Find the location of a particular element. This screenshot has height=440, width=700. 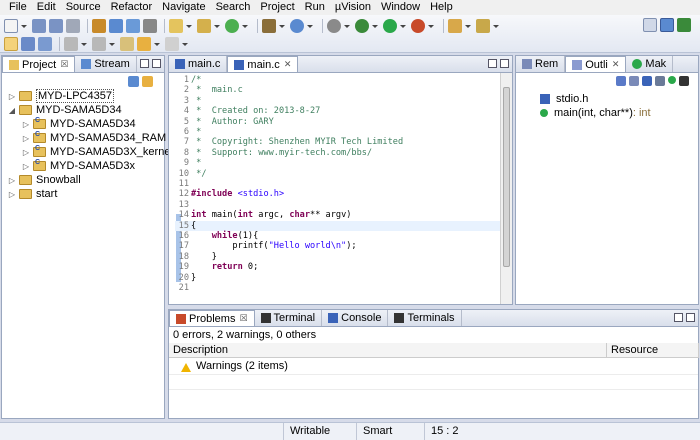

tree-item: ▷ MYD-SAMA5D3x is located at coordinates (78, 166).